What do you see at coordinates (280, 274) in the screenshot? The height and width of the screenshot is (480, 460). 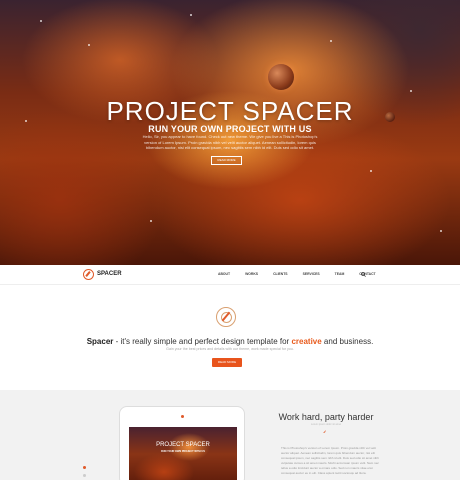 I see `nav-item-clients: CLIENTS` at bounding box center [280, 274].